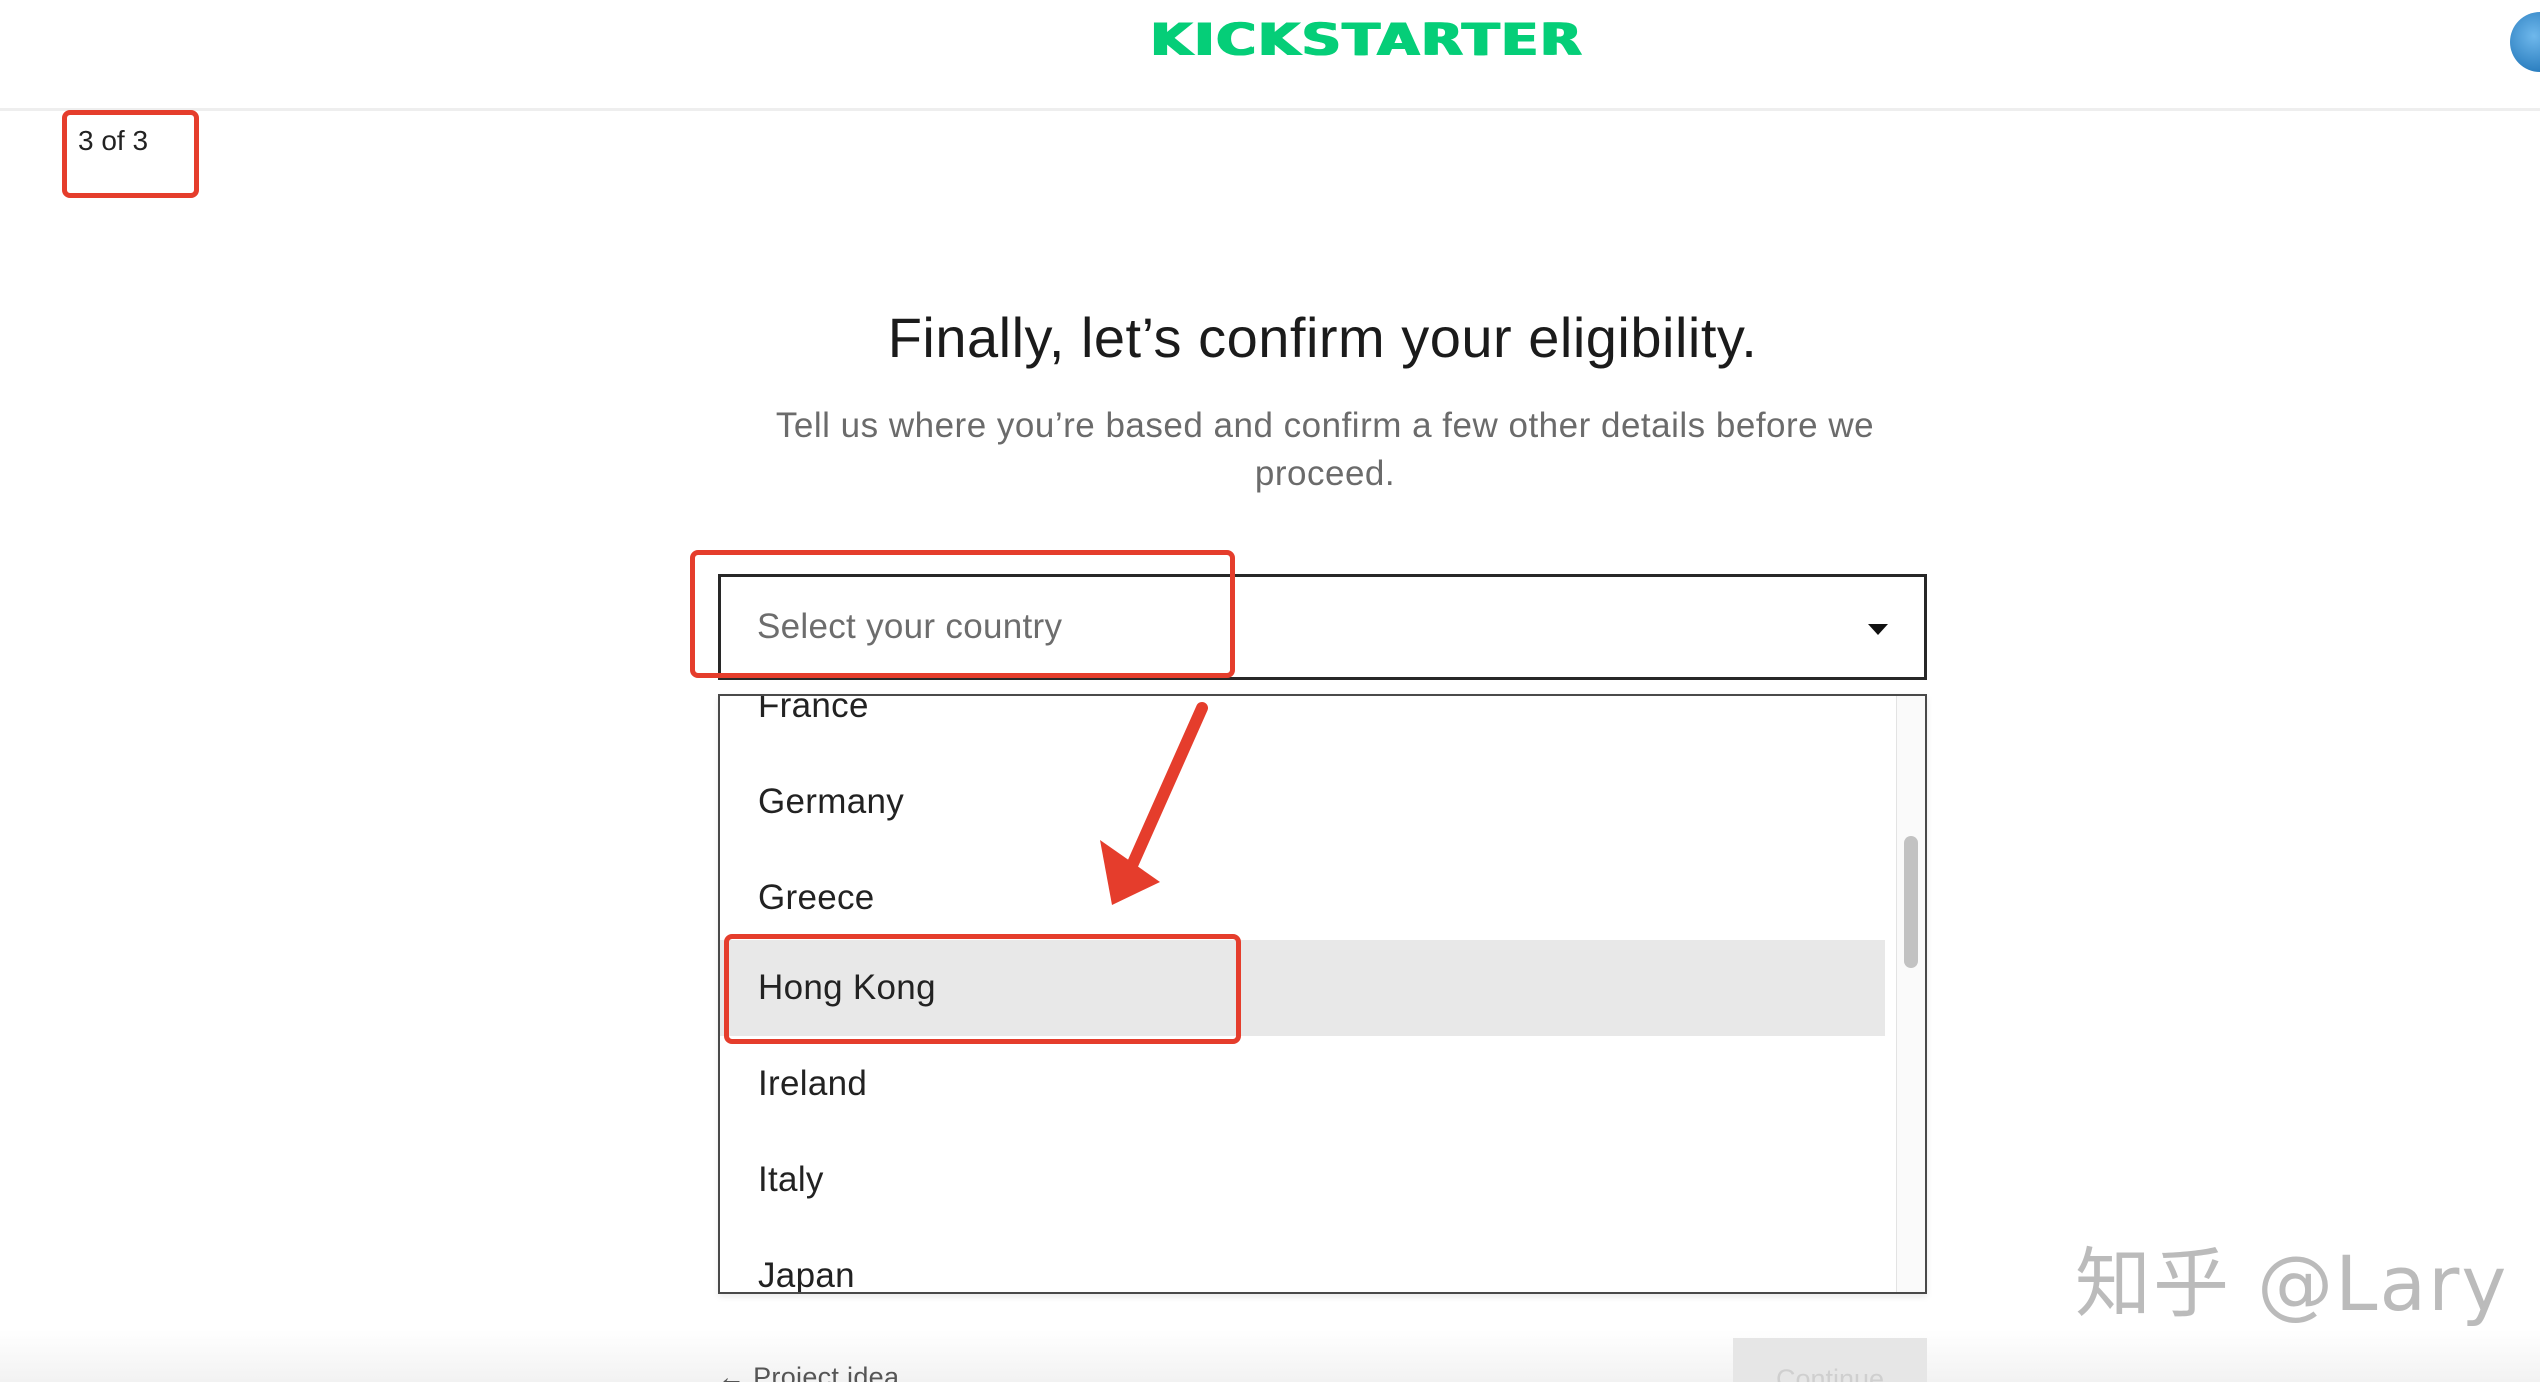 This screenshot has height=1382, width=2540. I want to click on country-option-japan: Japan, so click(1302, 1260).